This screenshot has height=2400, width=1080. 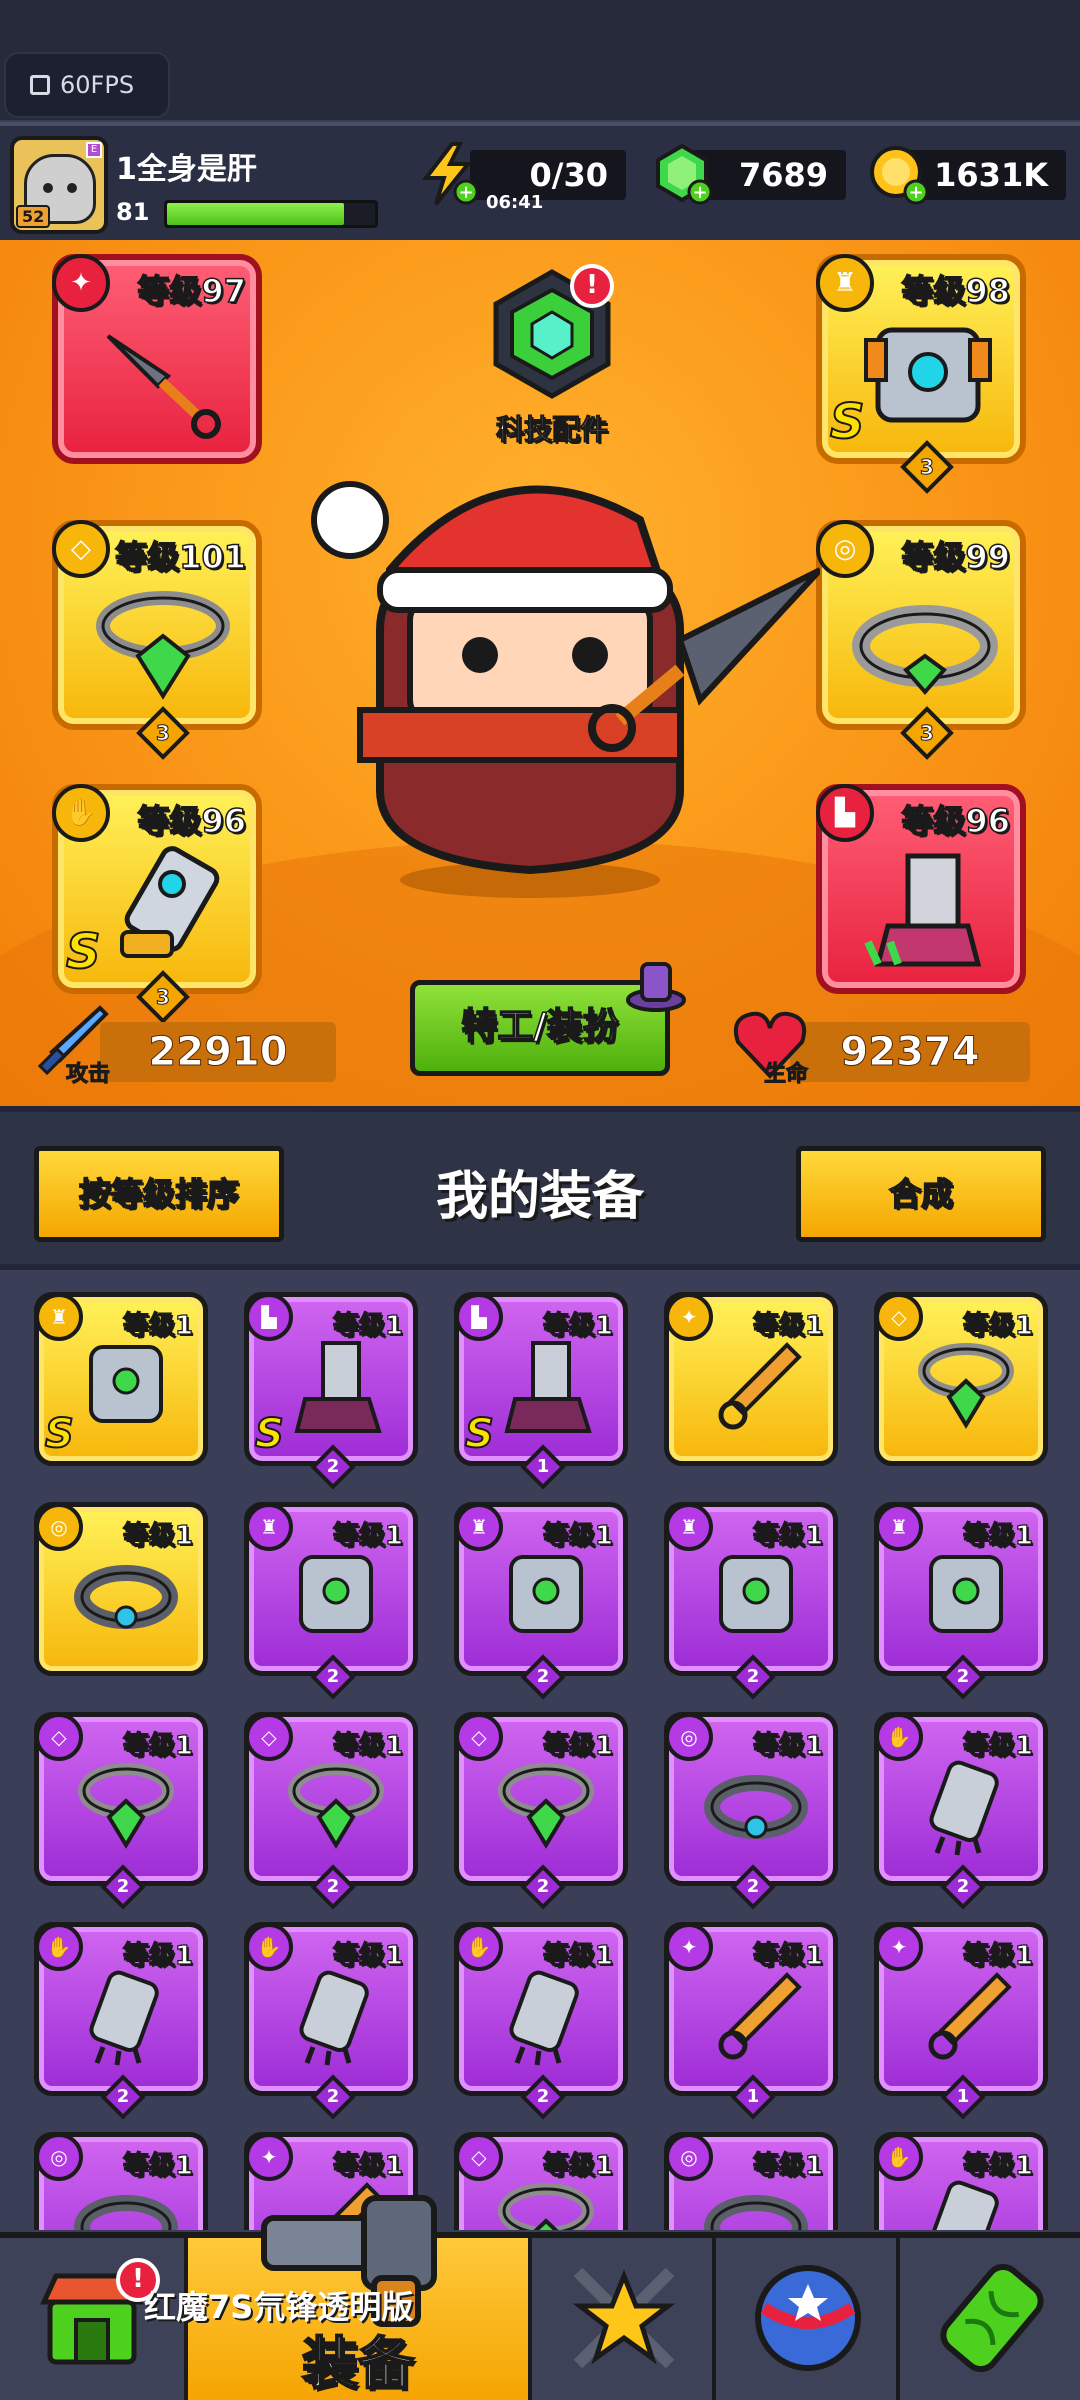 What do you see at coordinates (192, 291) in the screenshot?
I see `slot-level: 等级97` at bounding box center [192, 291].